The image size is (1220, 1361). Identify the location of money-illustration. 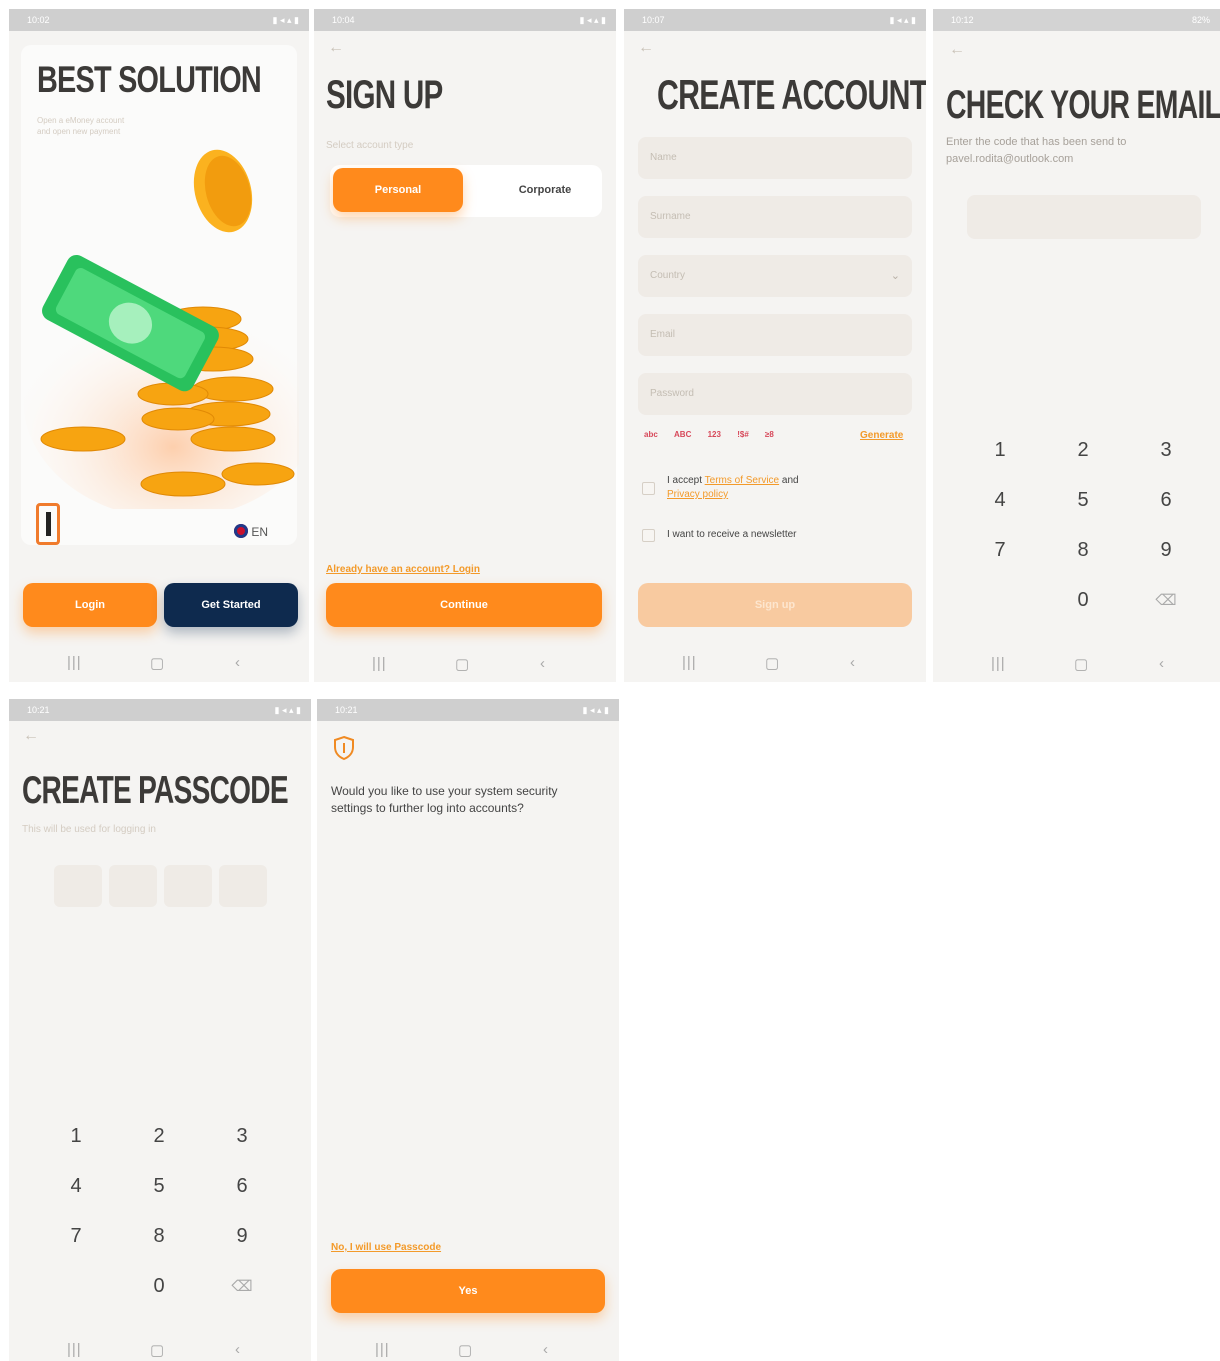
(161, 329).